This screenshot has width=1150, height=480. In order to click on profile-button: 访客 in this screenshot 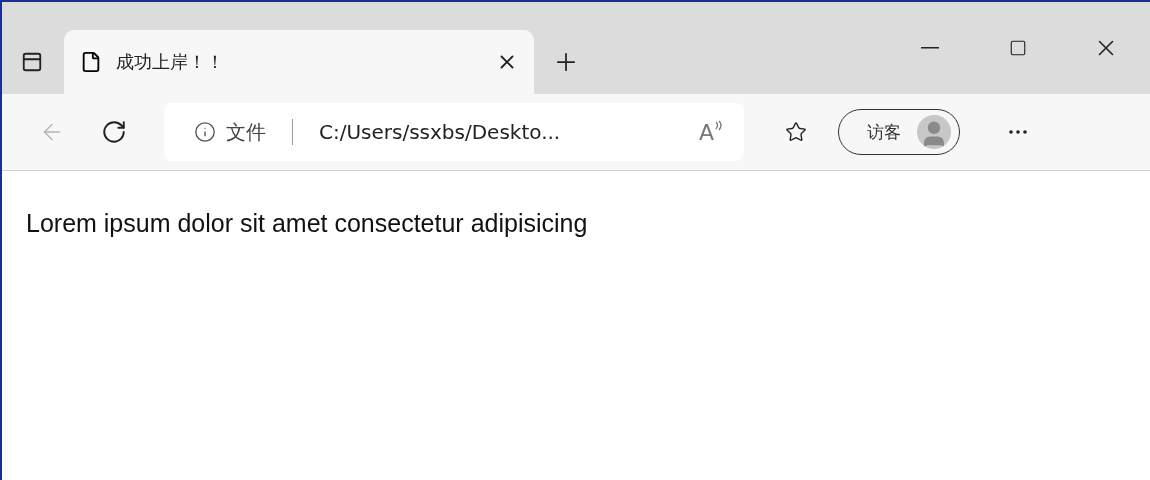, I will do `click(899, 132)`.